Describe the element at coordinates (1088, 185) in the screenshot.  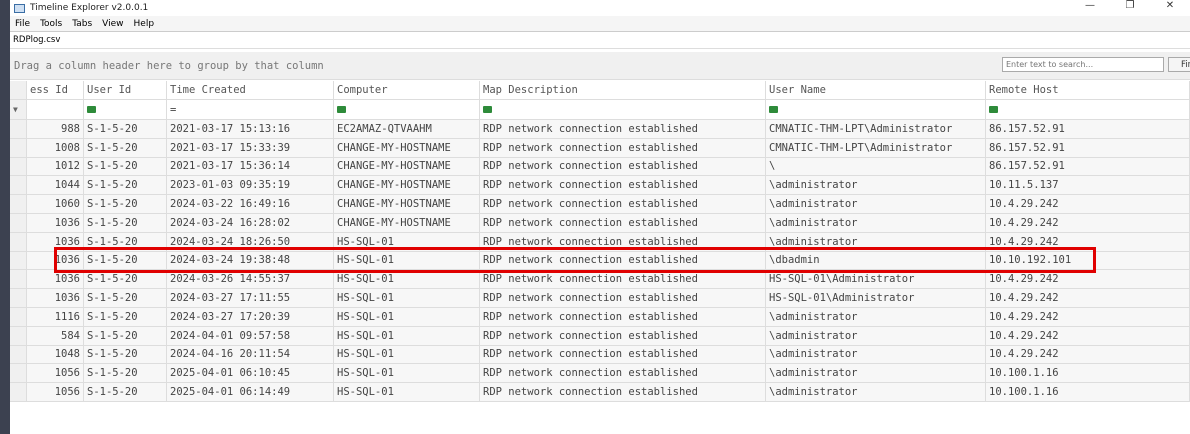
I see `cell-remote-host: 10.11.5.137` at that location.